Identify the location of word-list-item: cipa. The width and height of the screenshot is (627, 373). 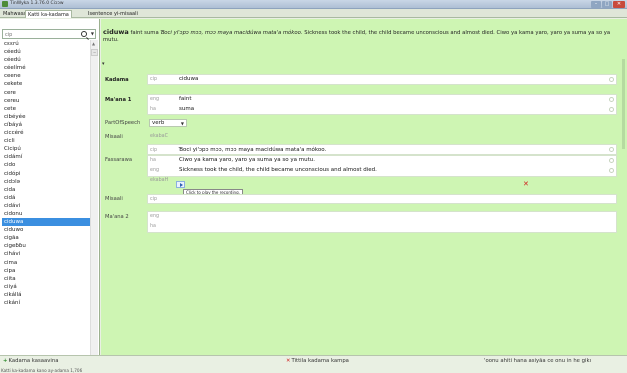
(46, 271).